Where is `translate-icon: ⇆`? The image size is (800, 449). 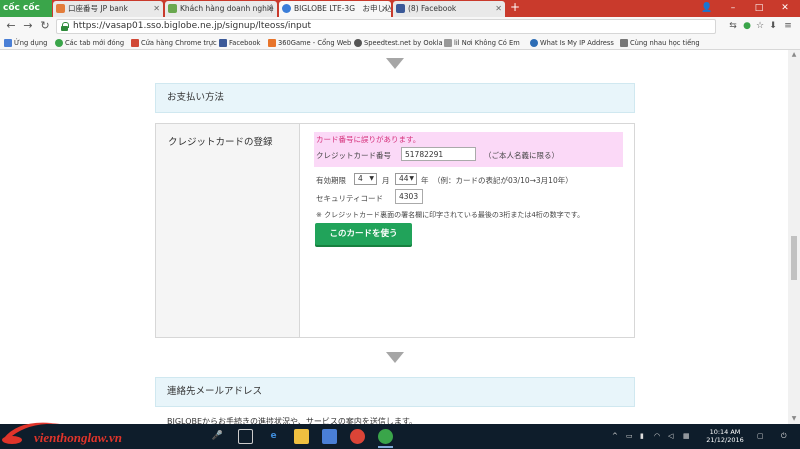
translate-icon: ⇆ is located at coordinates (733, 26).